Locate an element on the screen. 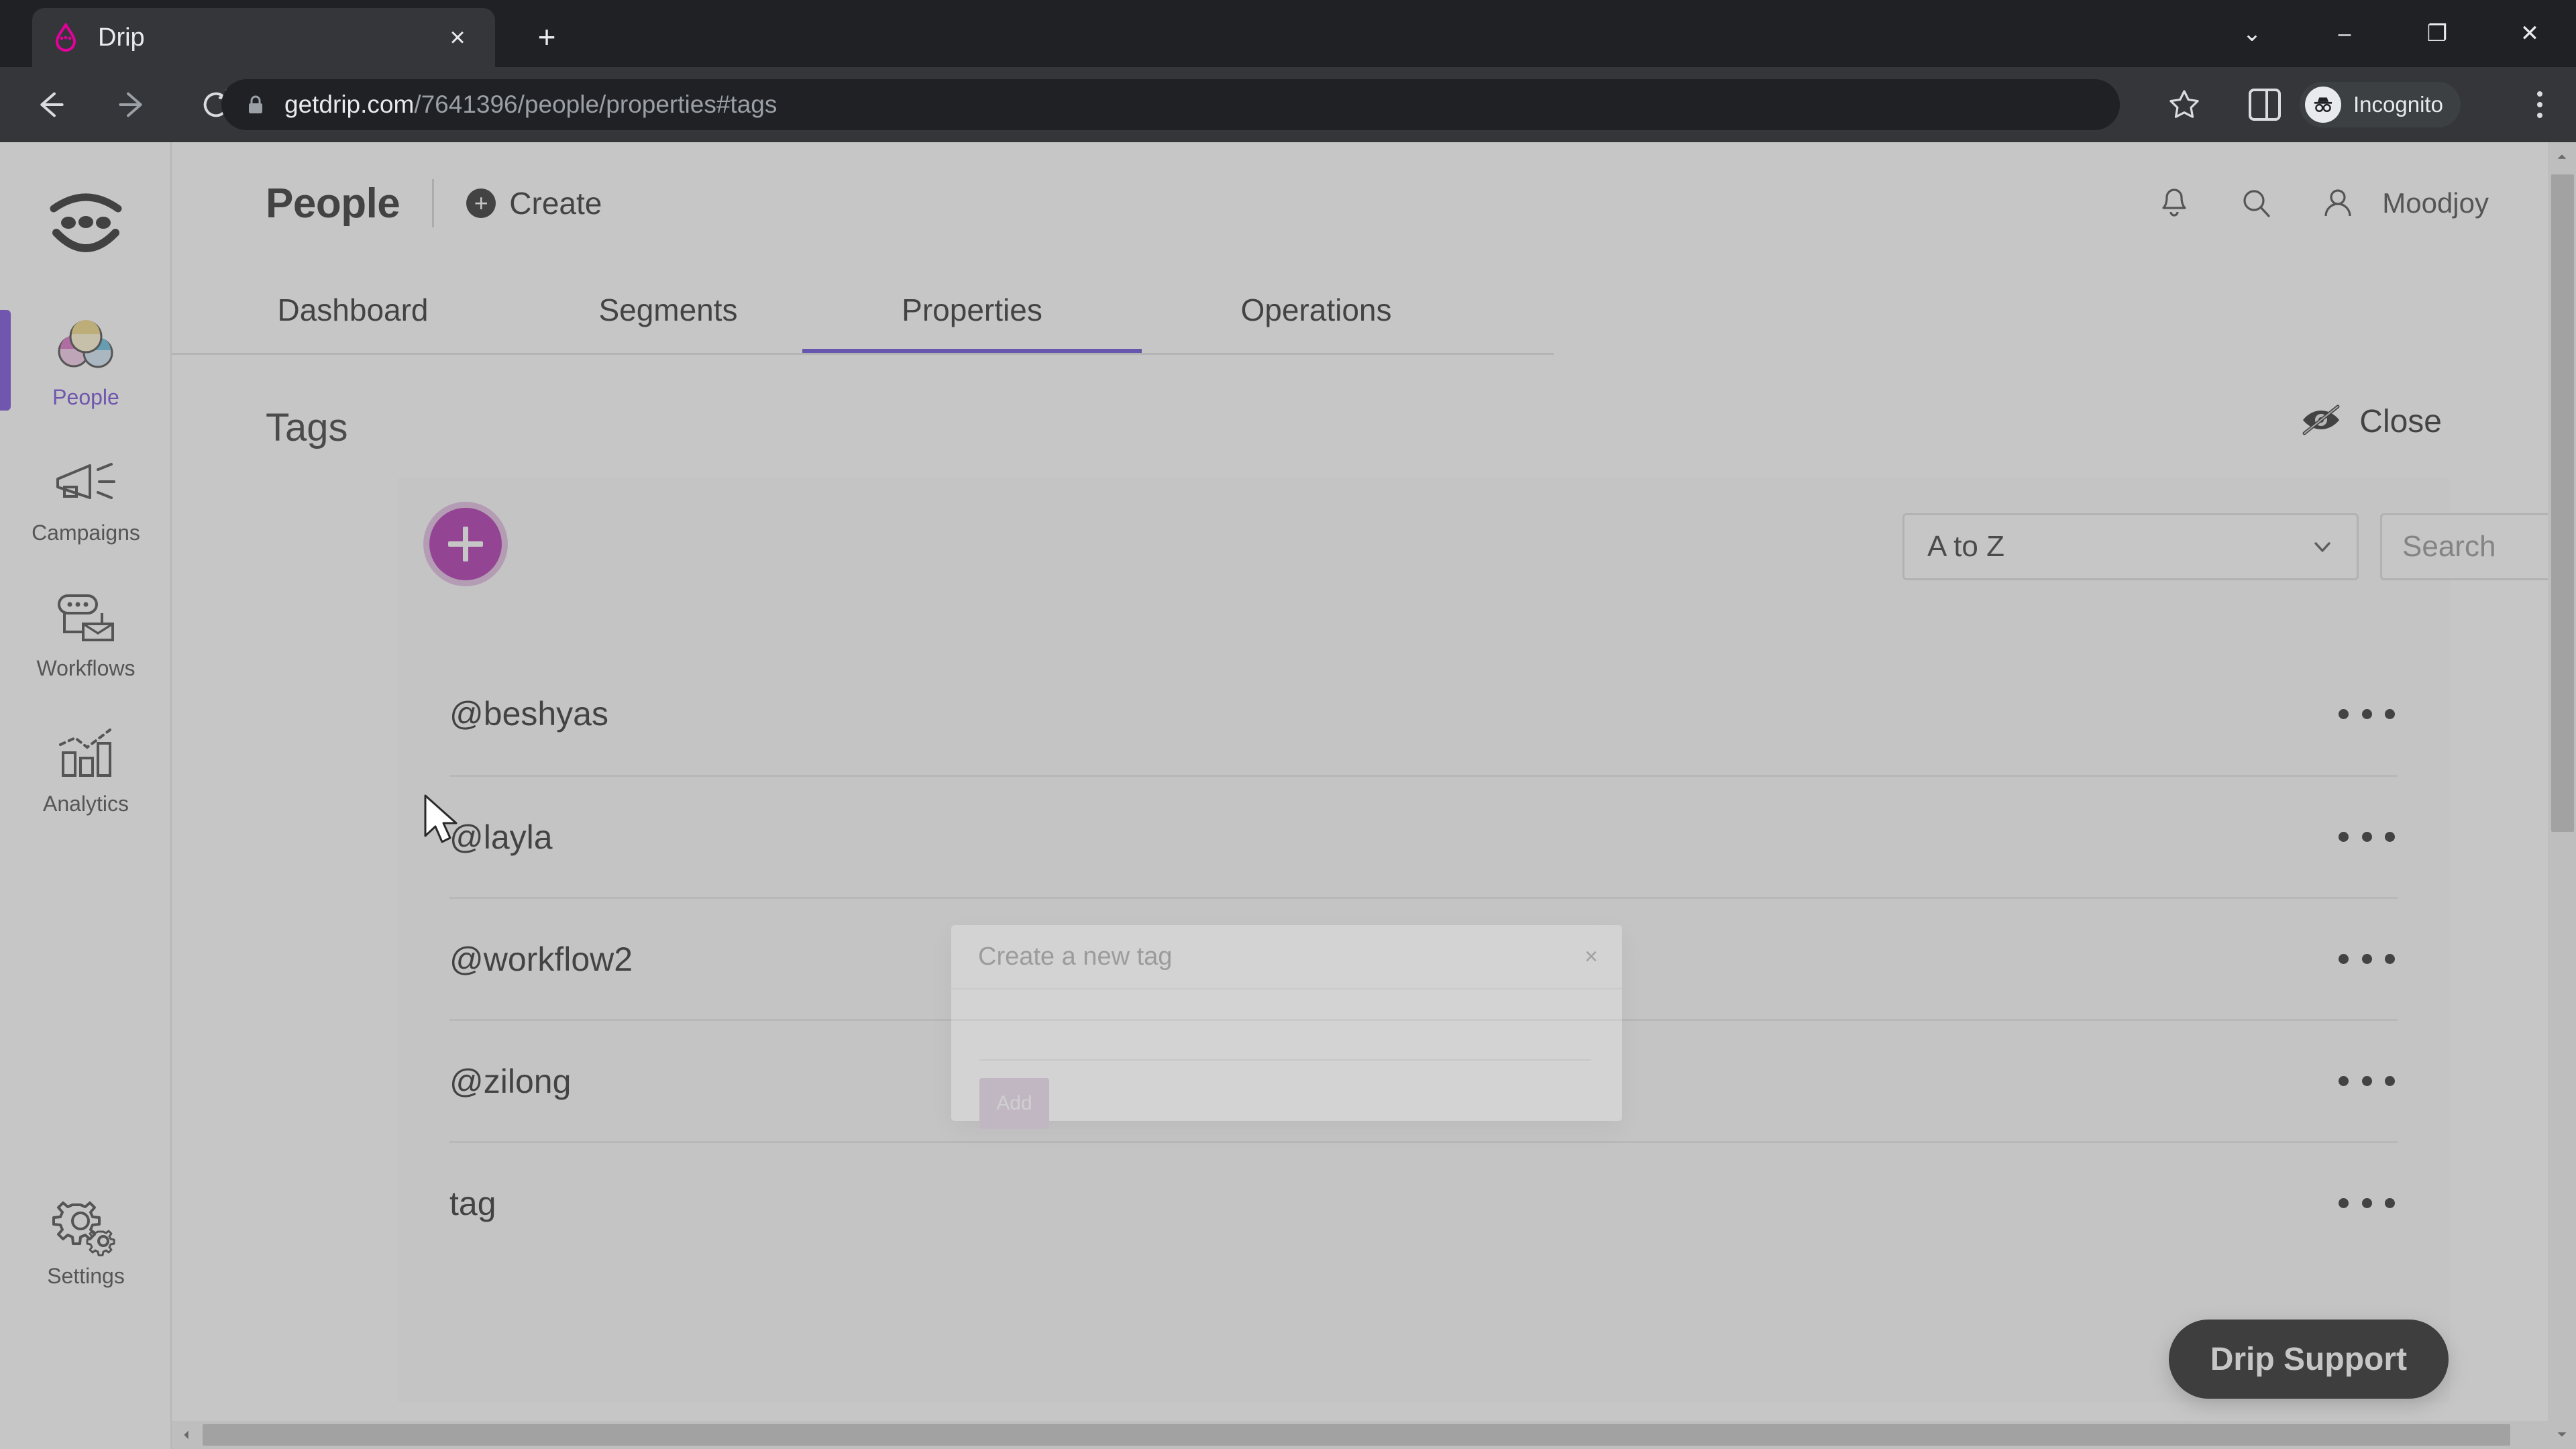 This screenshot has height=1449, width=2576. star-icon is located at coordinates (2184, 104).